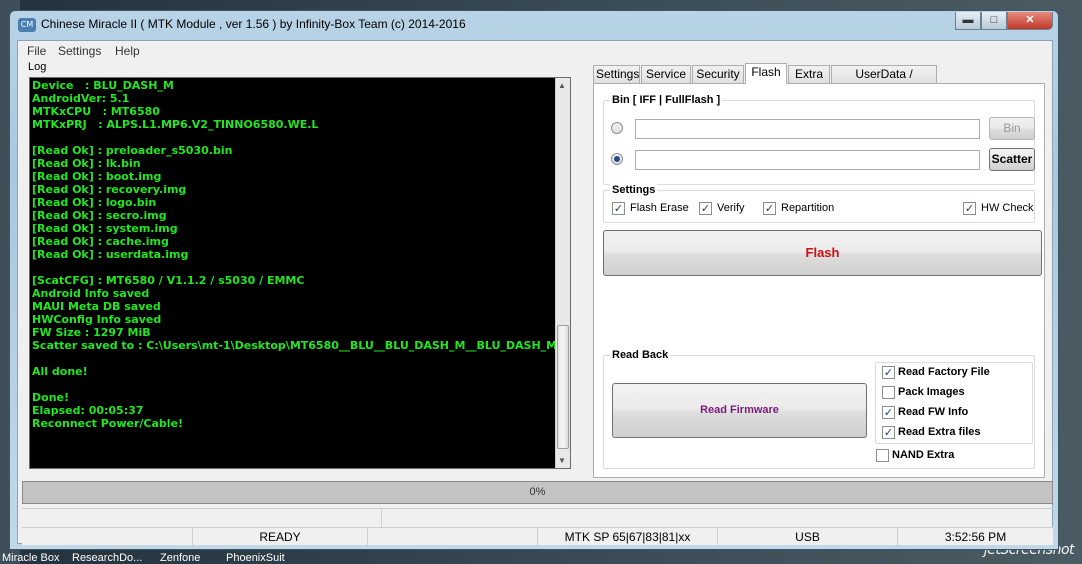 This screenshot has height=564, width=1082. What do you see at coordinates (807, 537) in the screenshot?
I see `status-connection: USB` at bounding box center [807, 537].